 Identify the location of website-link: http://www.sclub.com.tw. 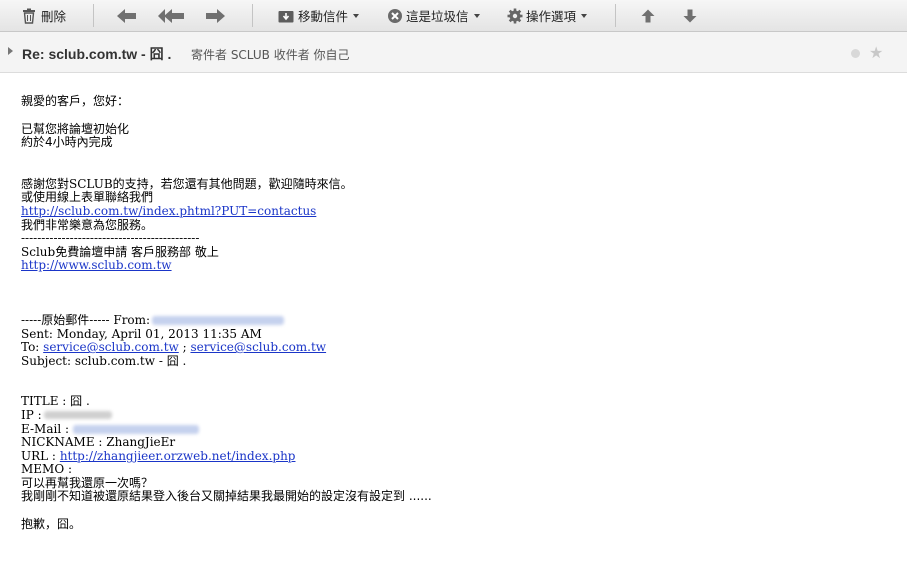
(96, 265).